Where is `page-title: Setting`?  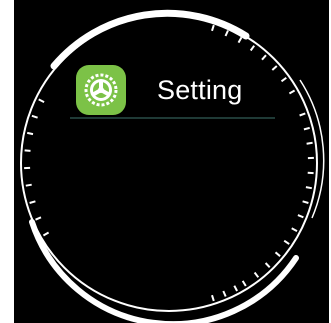
page-title: Setting is located at coordinates (200, 90).